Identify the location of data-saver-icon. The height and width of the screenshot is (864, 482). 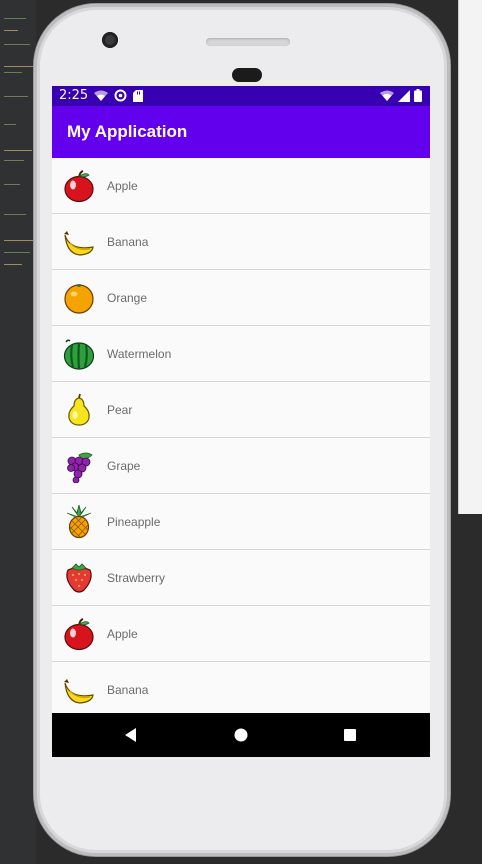
(120, 95).